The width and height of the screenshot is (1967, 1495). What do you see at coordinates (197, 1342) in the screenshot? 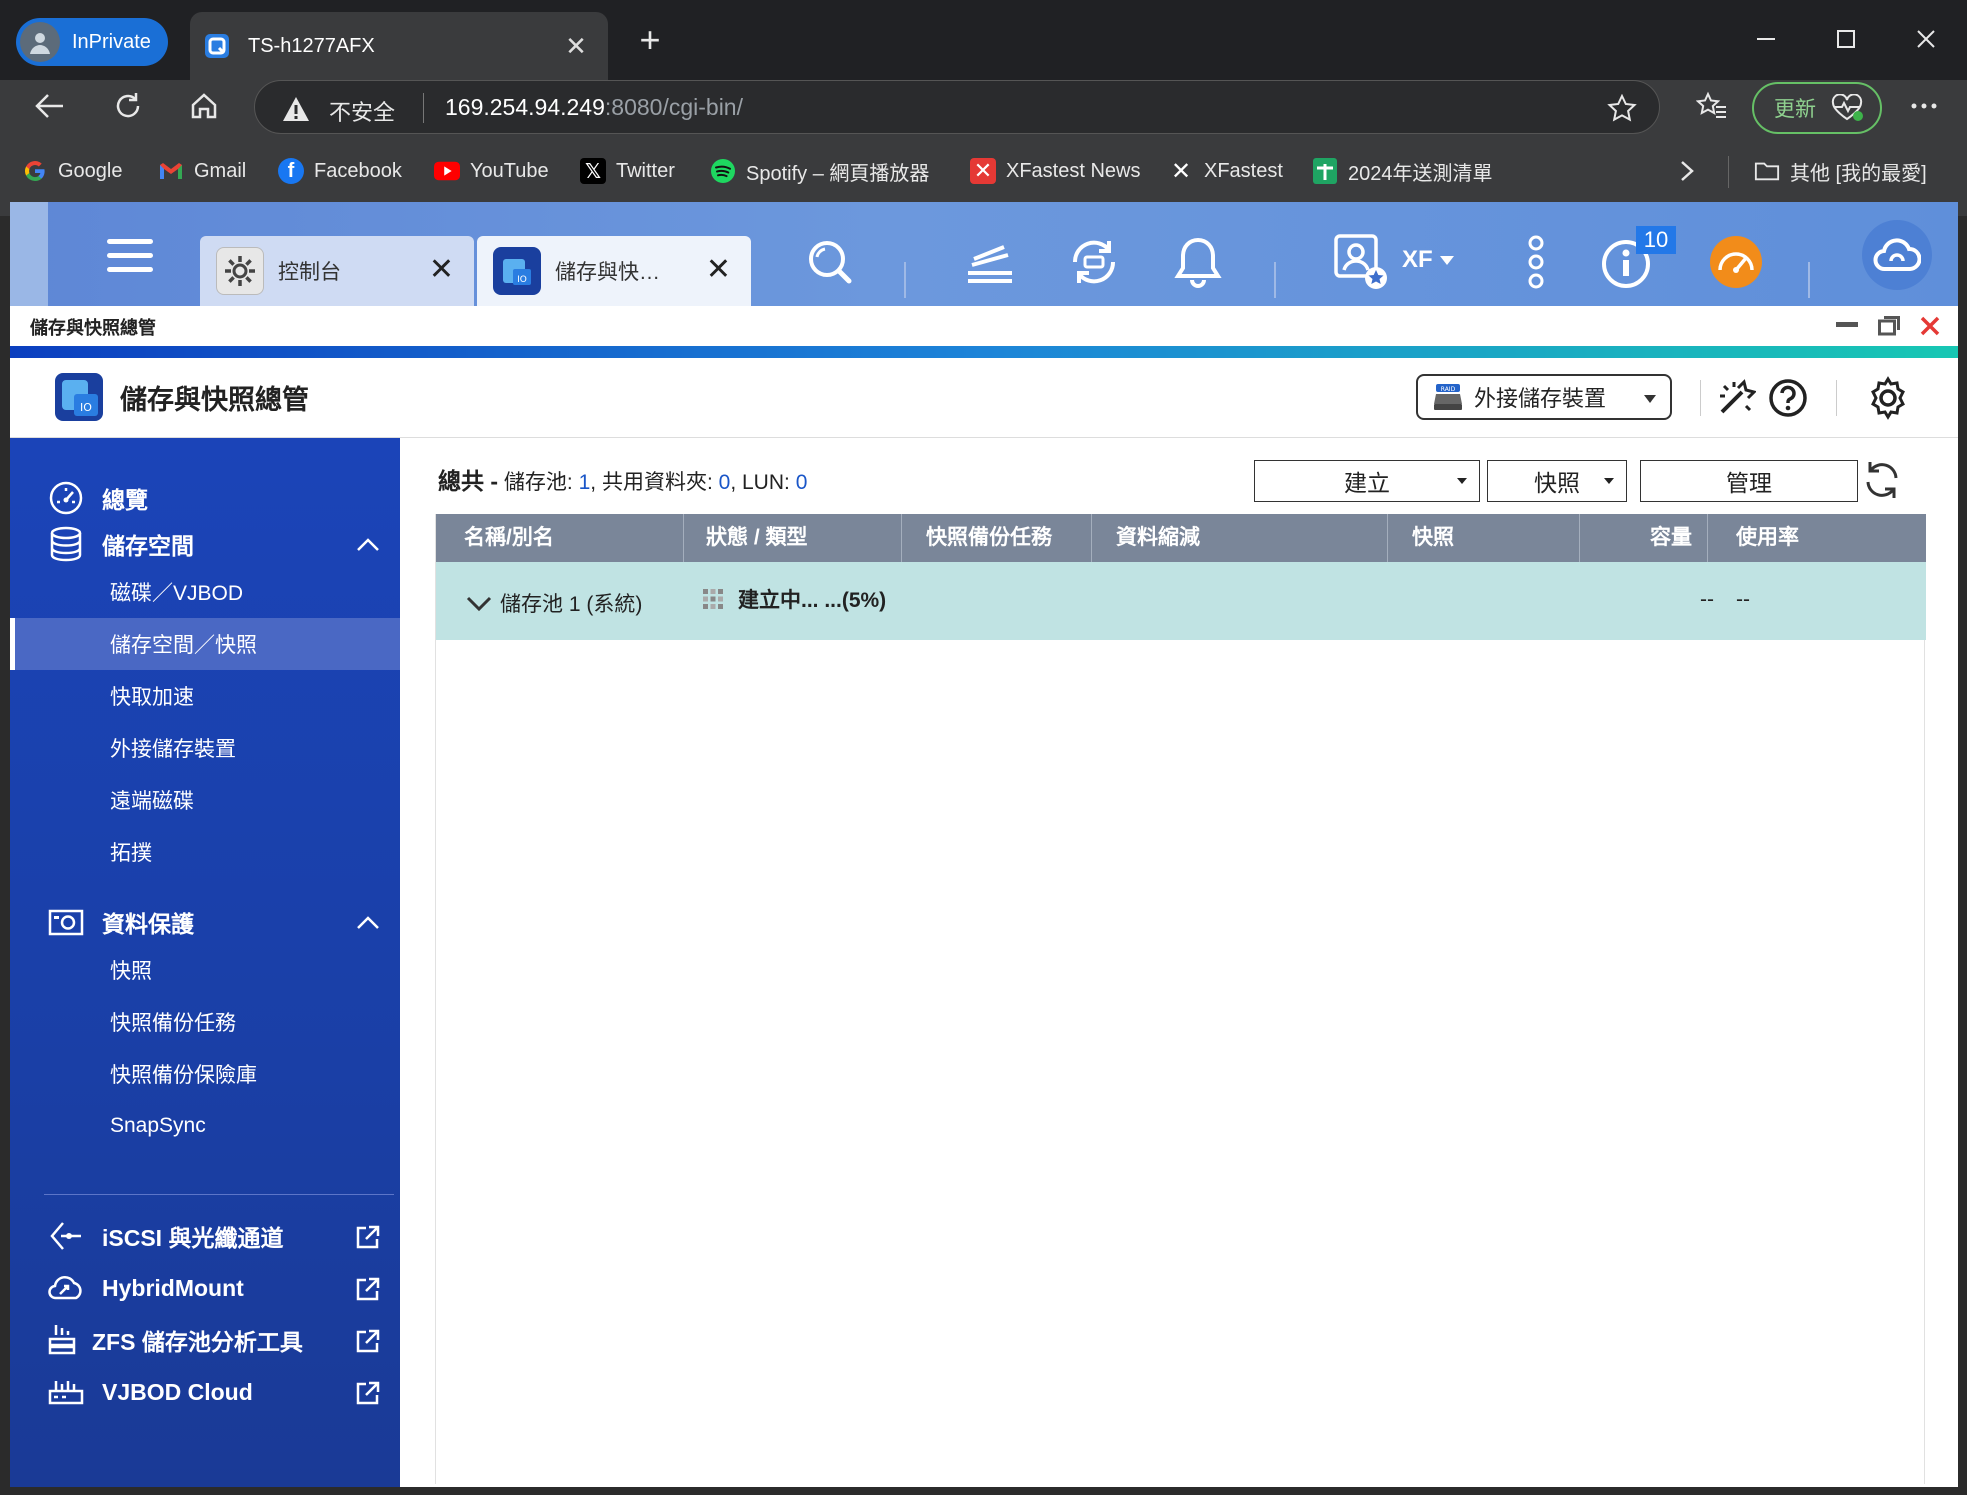
I see `sidebar-label: ZFS 儲存池分析工具` at bounding box center [197, 1342].